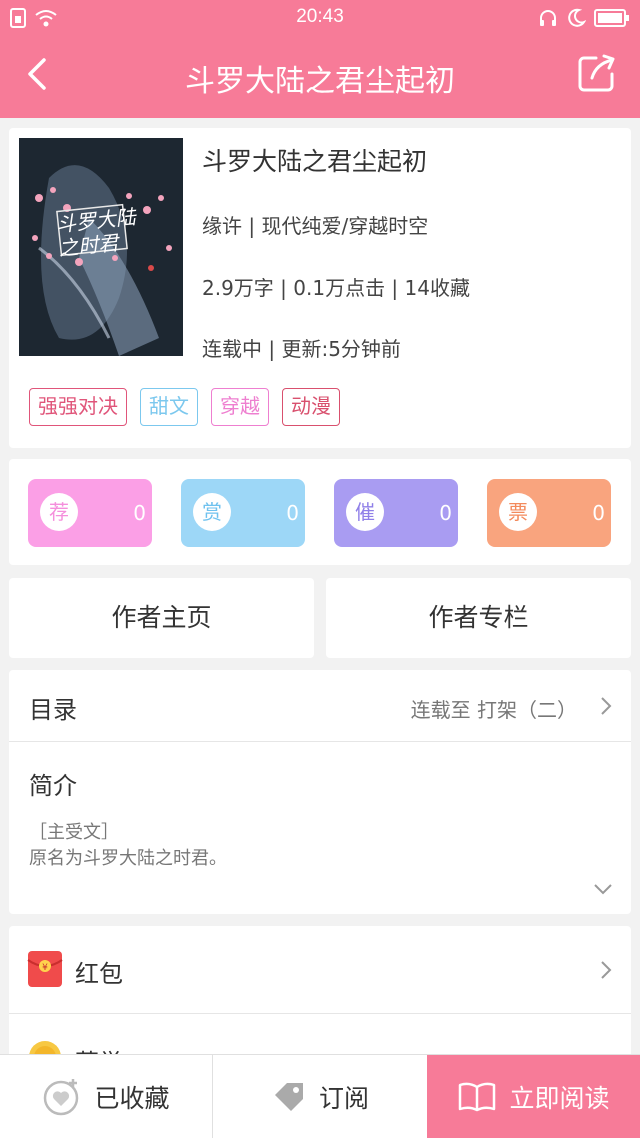 This screenshot has height=1138, width=640. Describe the element at coordinates (311, 407) in the screenshot. I see `tag-item: 动漫` at that location.